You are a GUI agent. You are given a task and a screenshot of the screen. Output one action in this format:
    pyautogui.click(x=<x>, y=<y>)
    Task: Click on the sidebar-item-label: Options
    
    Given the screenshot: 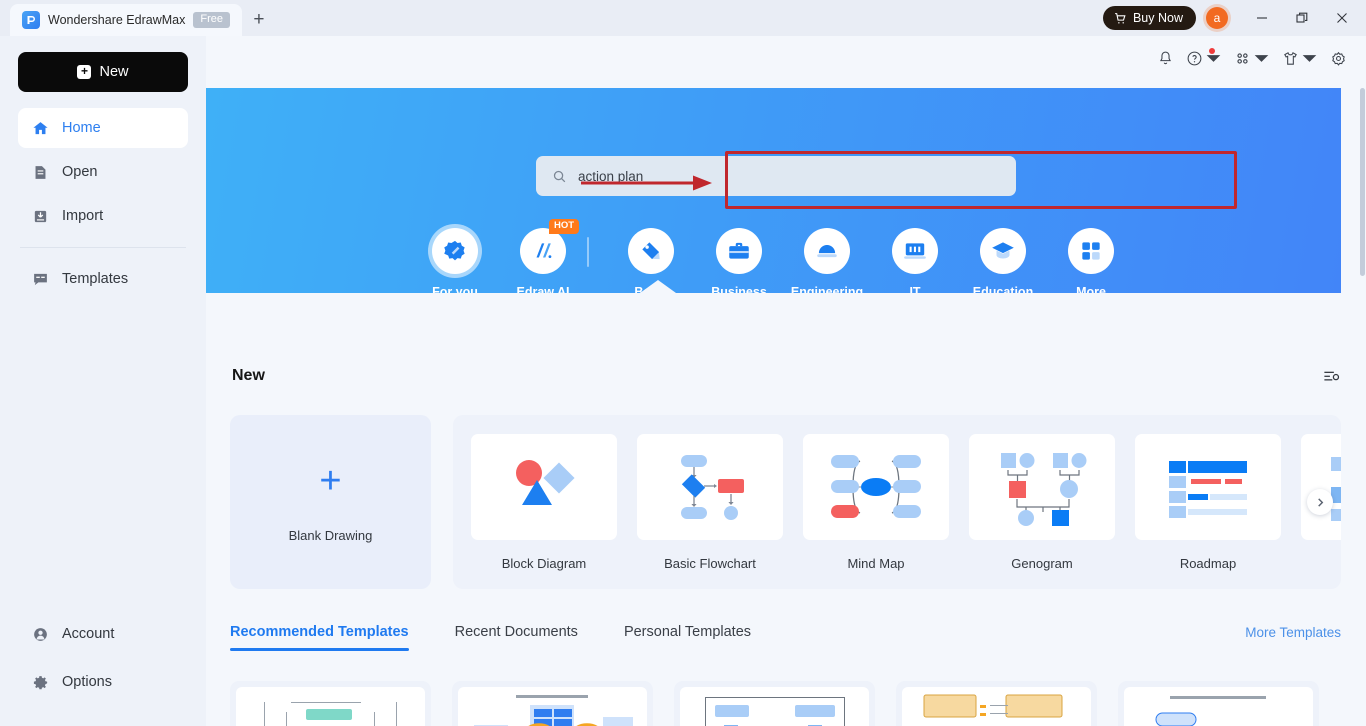 What is the action you would take?
    pyautogui.click(x=87, y=682)
    